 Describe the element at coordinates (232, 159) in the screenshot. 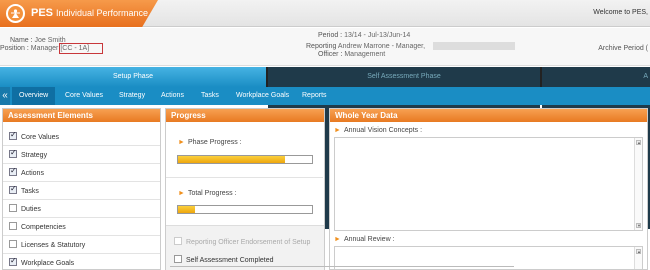

I see `phase-progress-fill` at that location.